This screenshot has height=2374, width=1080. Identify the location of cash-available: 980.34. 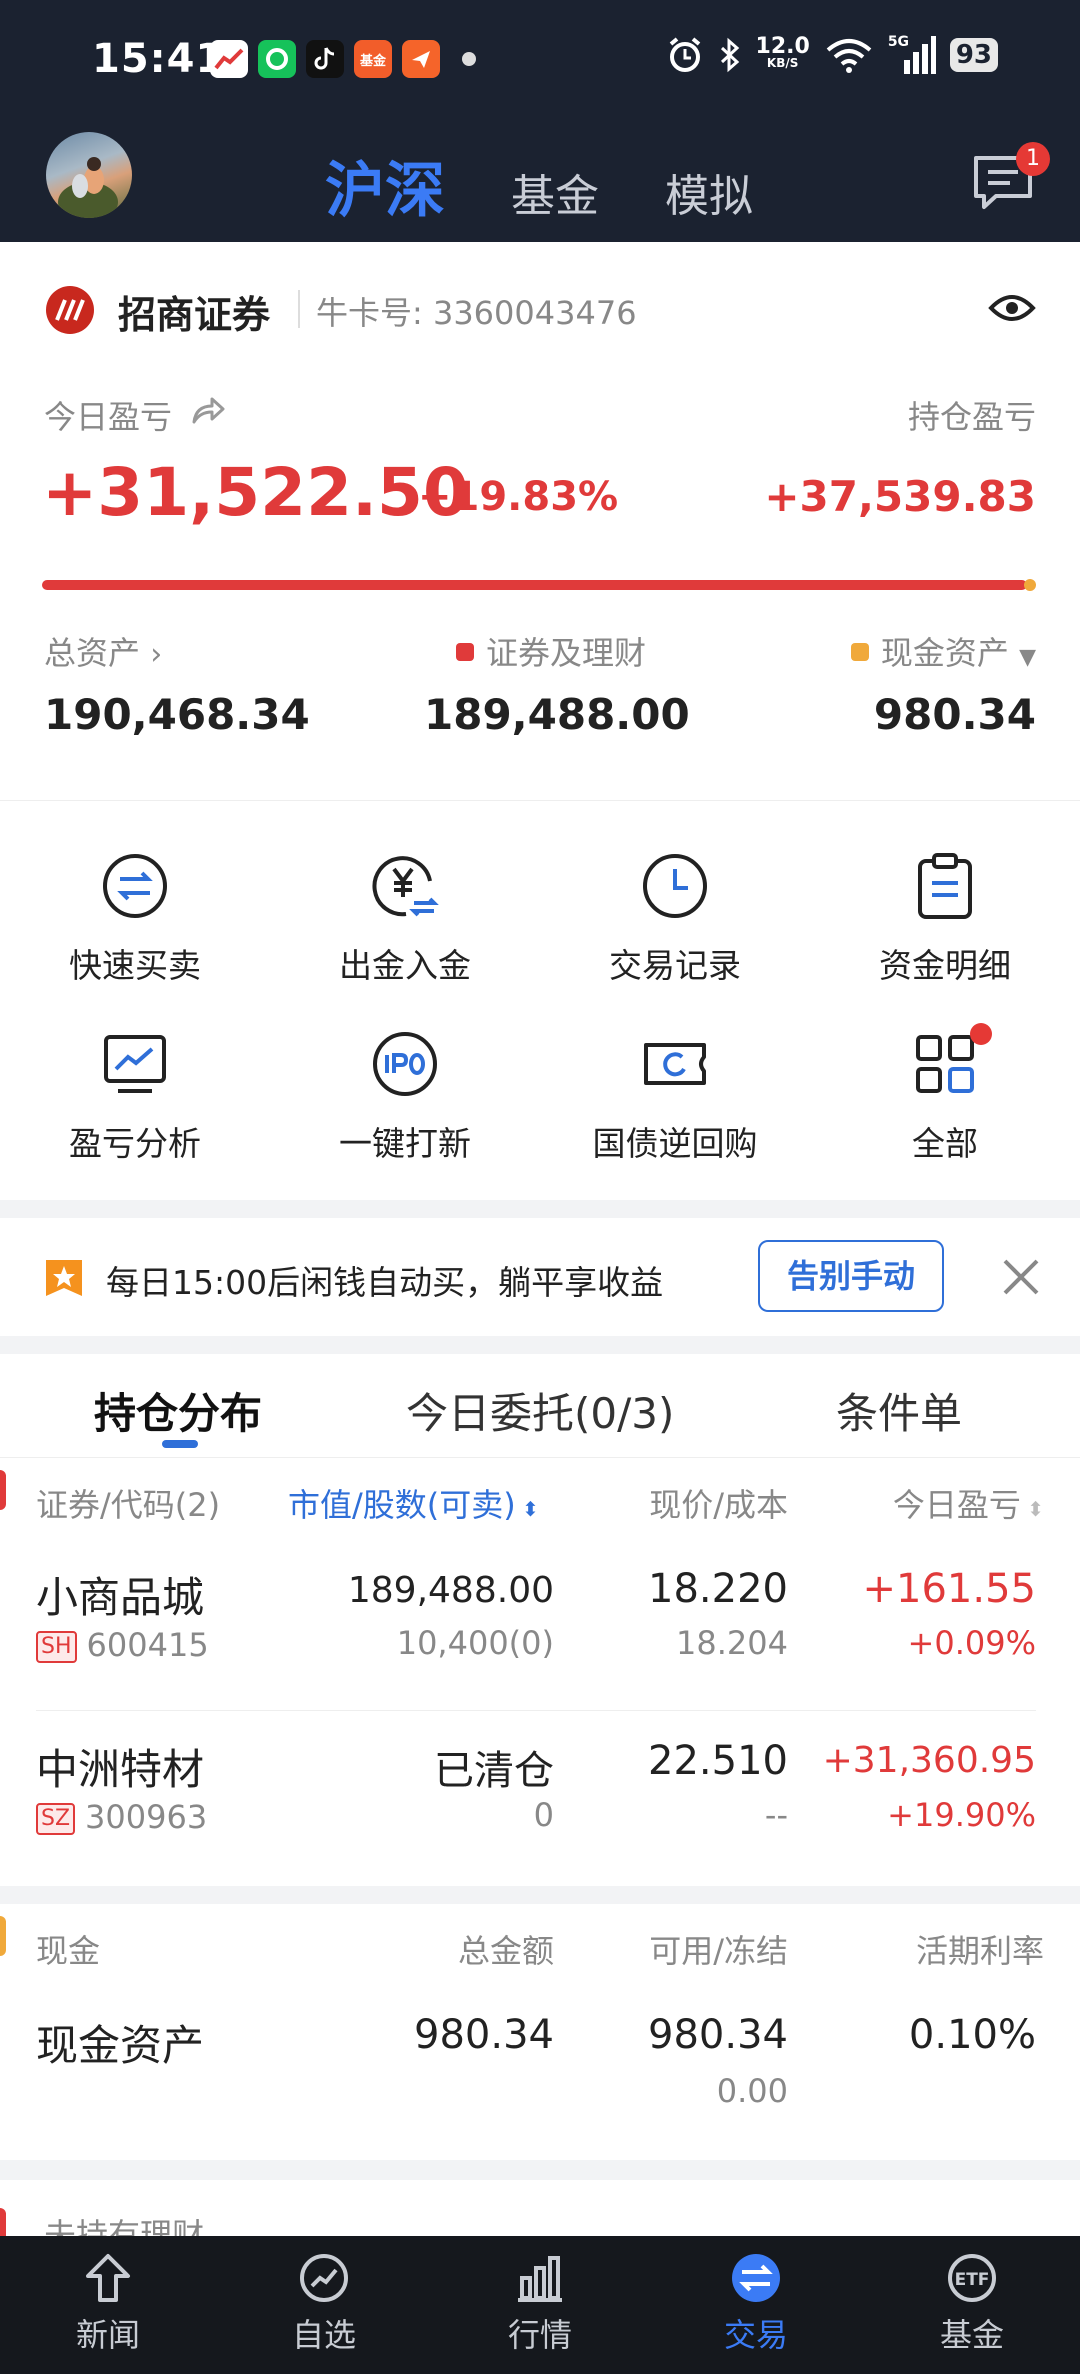
(718, 2035).